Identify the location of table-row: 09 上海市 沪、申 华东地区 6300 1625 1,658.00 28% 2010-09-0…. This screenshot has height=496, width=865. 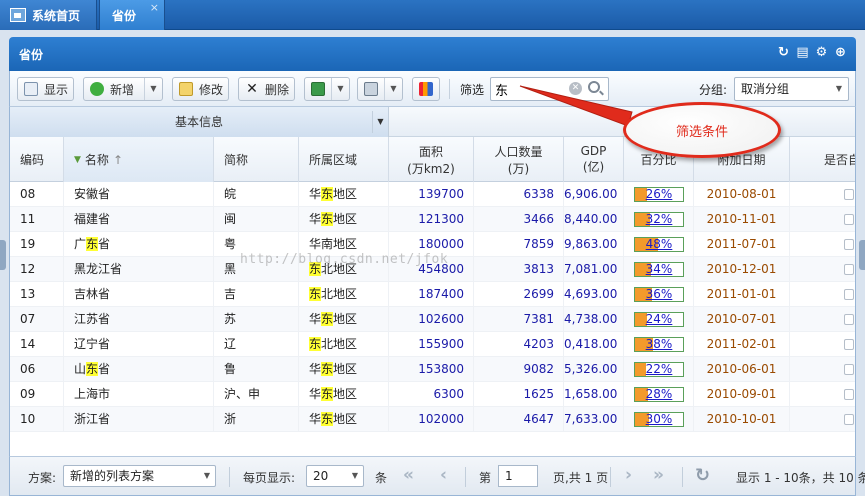
(432, 394).